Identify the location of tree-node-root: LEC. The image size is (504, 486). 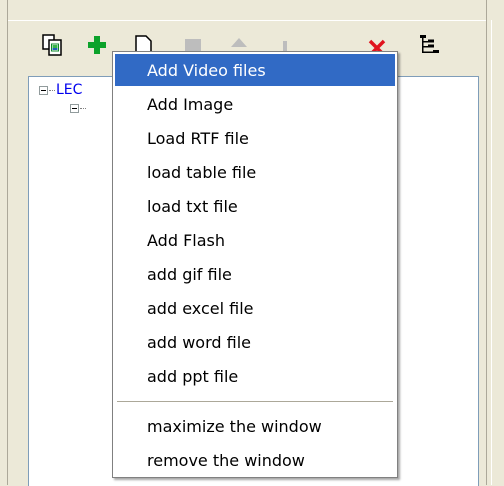
(60, 90).